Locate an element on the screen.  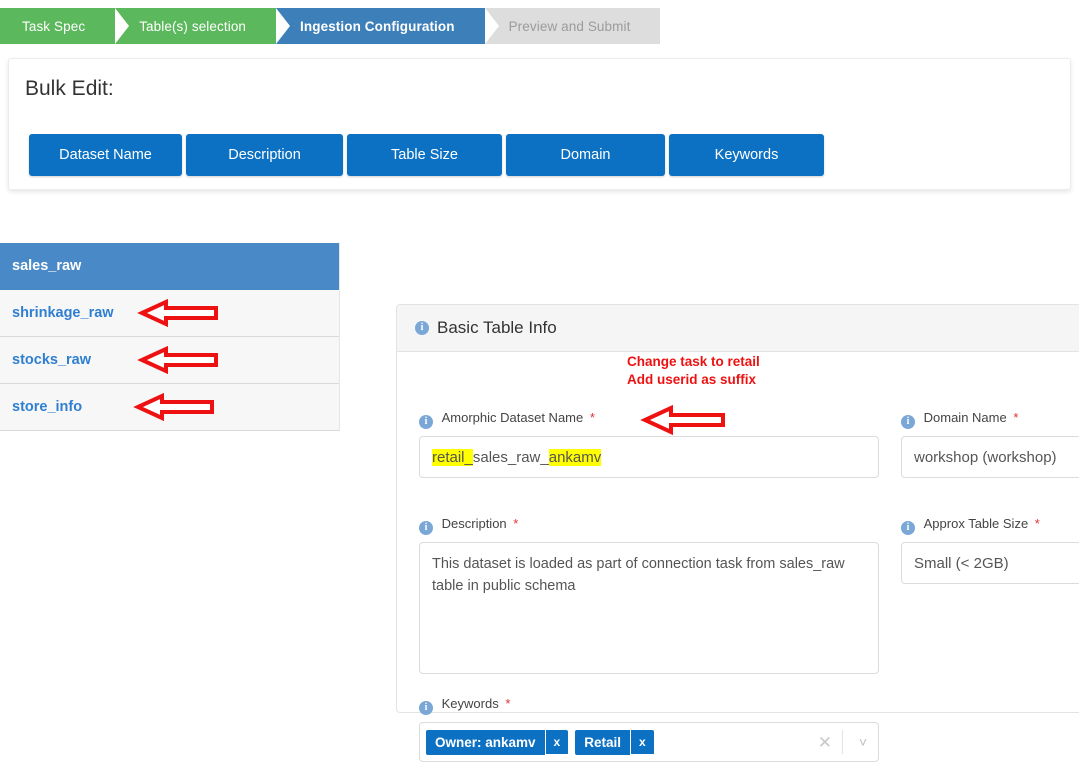
table-list-item-label: shrinkage_raw is located at coordinates (63, 313).